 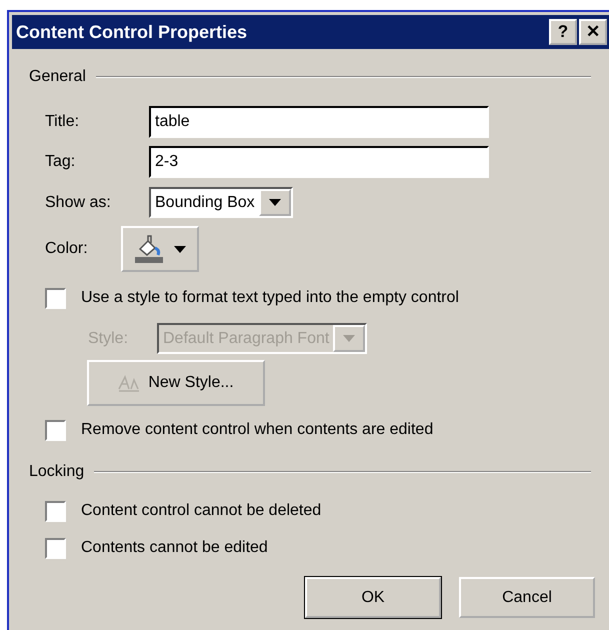 I want to click on field-label: Show as:, so click(x=78, y=202).